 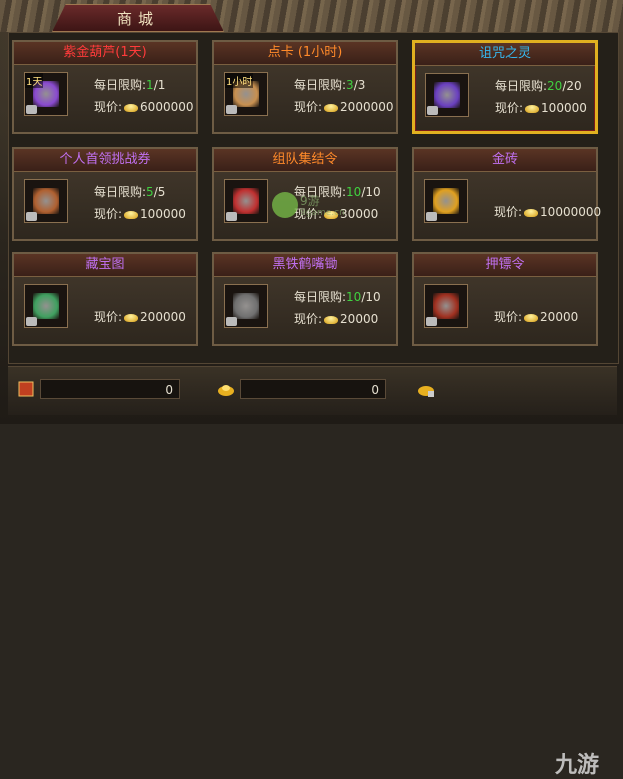 What do you see at coordinates (310, 201) in the screenshot?
I see `watermark-text: 9游` at bounding box center [310, 201].